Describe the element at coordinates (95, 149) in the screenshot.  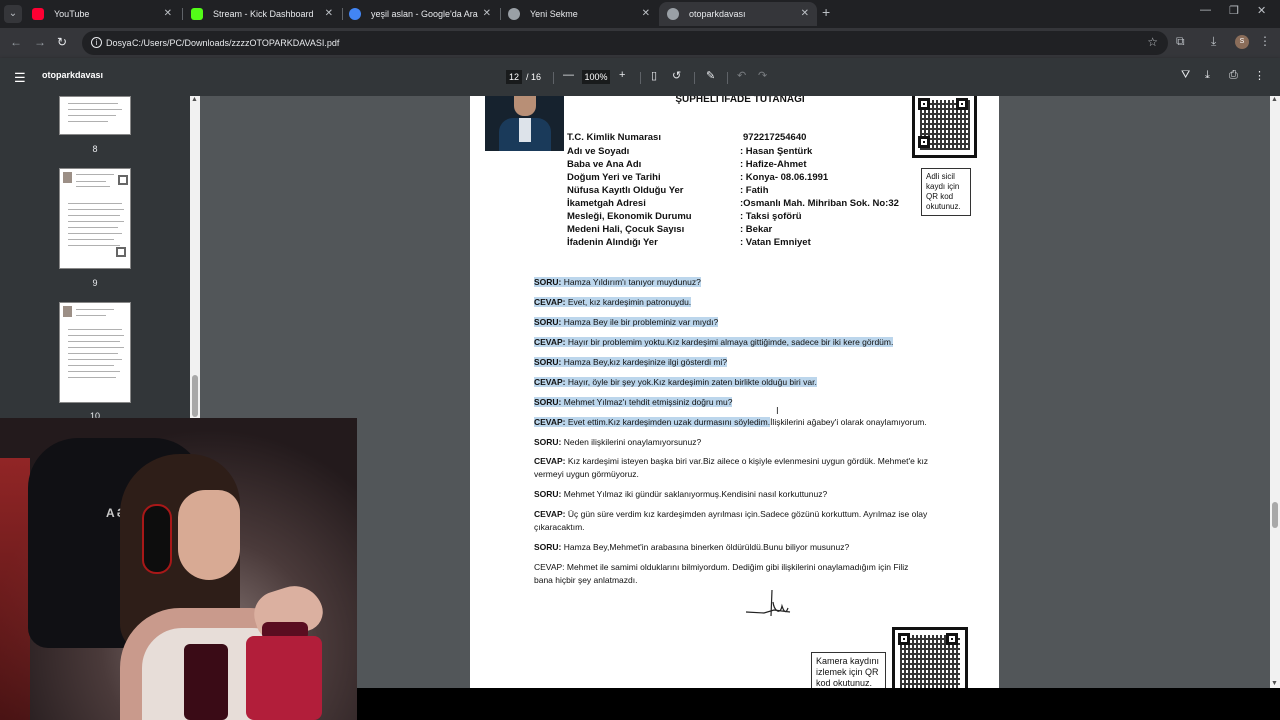
I see `thumbnail-label: 8` at that location.